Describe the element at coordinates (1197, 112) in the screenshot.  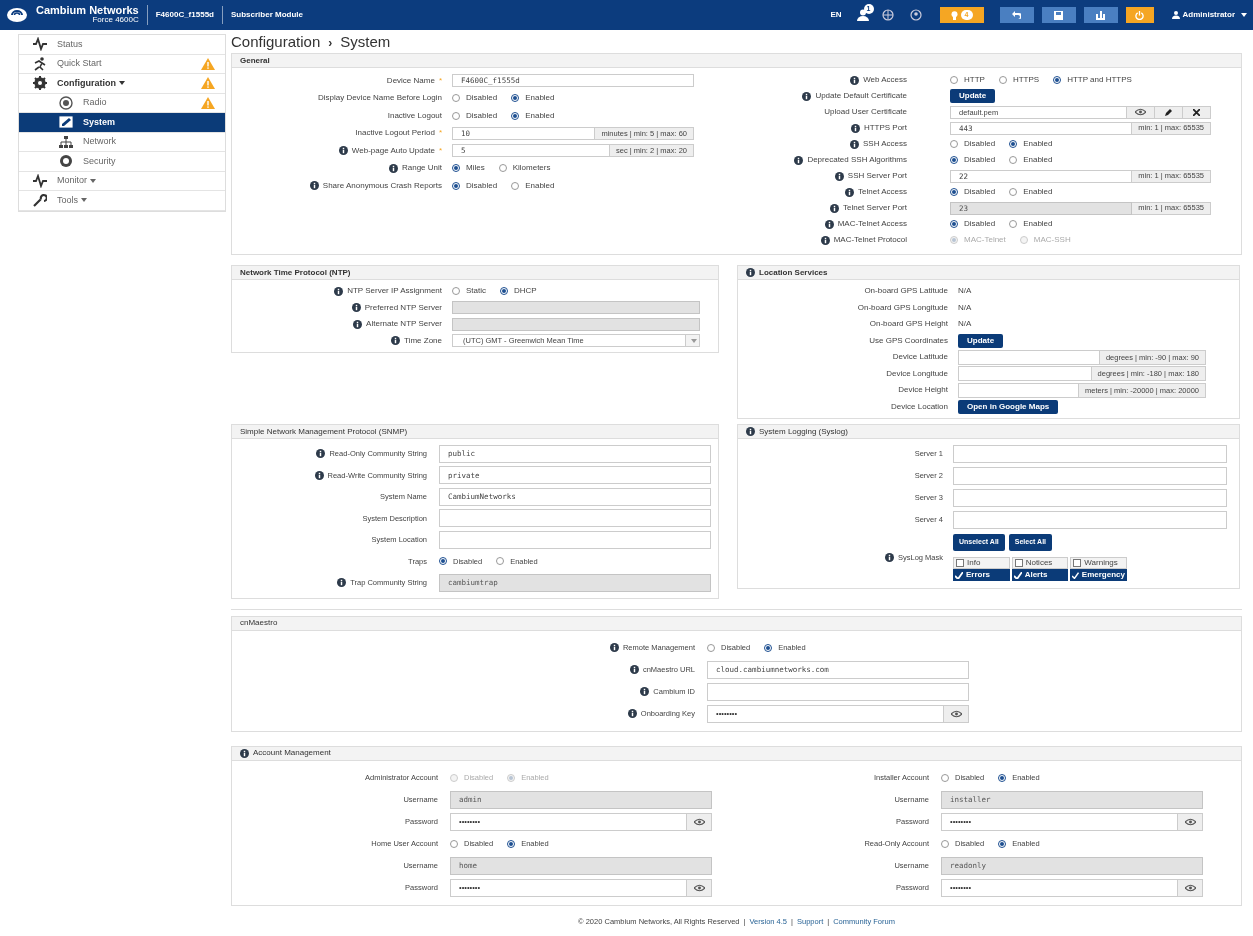
I see `clear-button` at that location.